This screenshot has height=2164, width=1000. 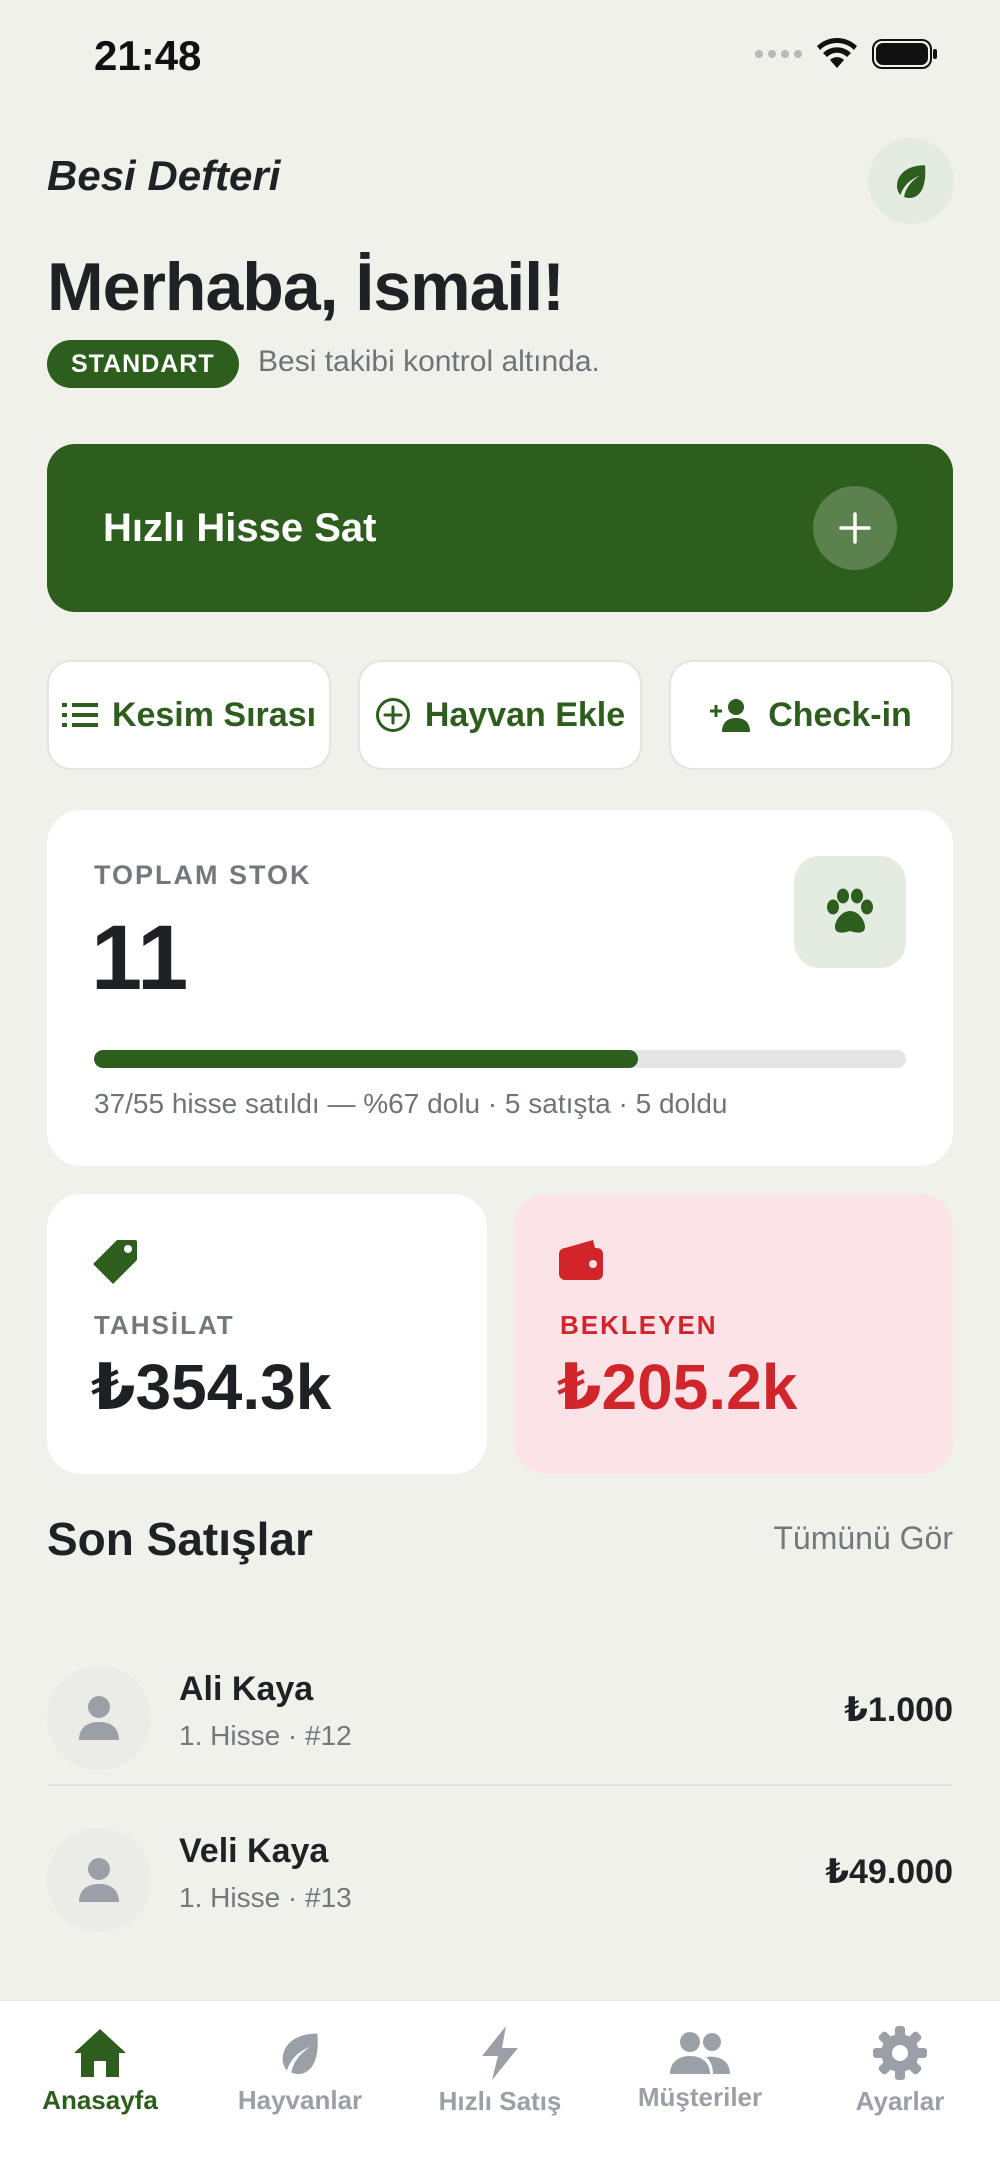 I want to click on plus-icon, so click(x=855, y=528).